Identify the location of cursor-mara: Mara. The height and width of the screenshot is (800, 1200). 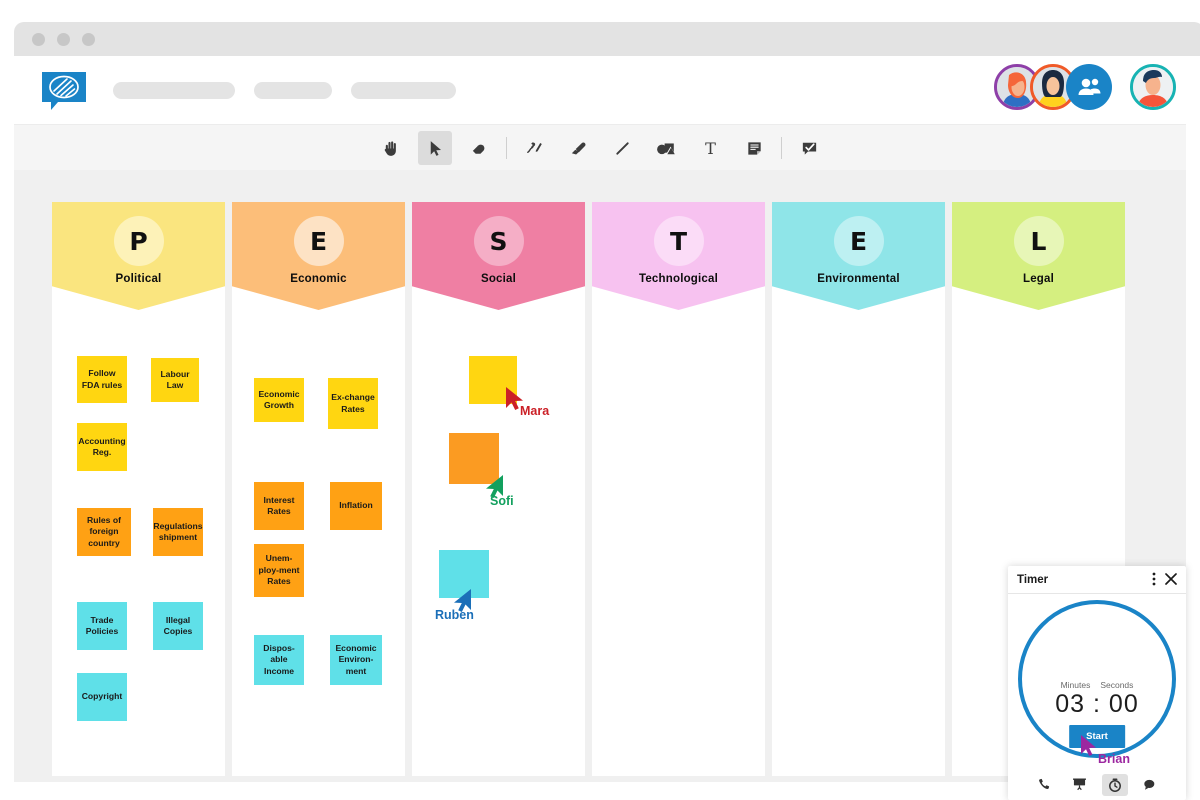
(526, 402).